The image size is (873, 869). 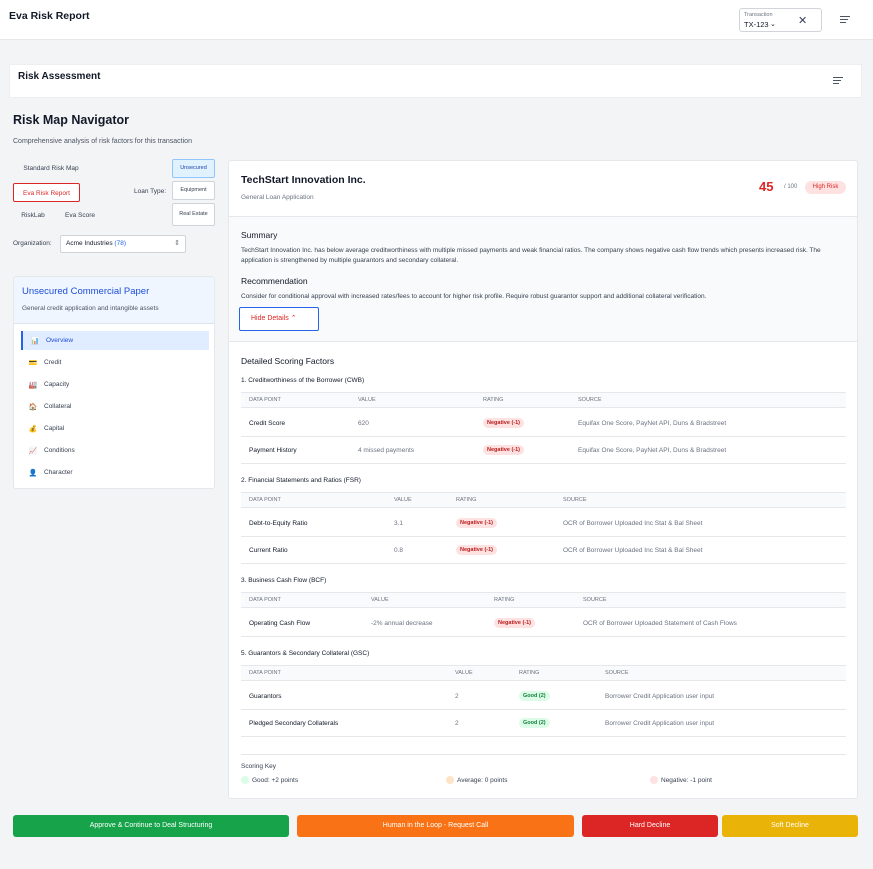 What do you see at coordinates (294, 723) in the screenshot?
I see `data-point: Pledged Secondary Collaterals` at bounding box center [294, 723].